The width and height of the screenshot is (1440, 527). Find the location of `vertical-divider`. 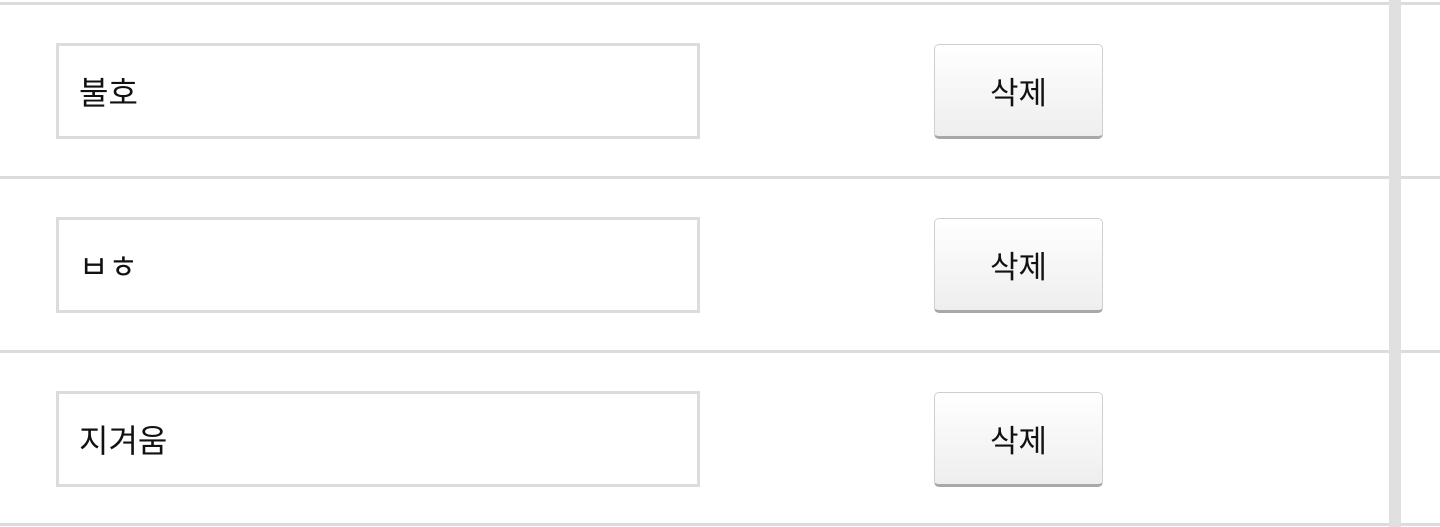

vertical-divider is located at coordinates (1395, 263).